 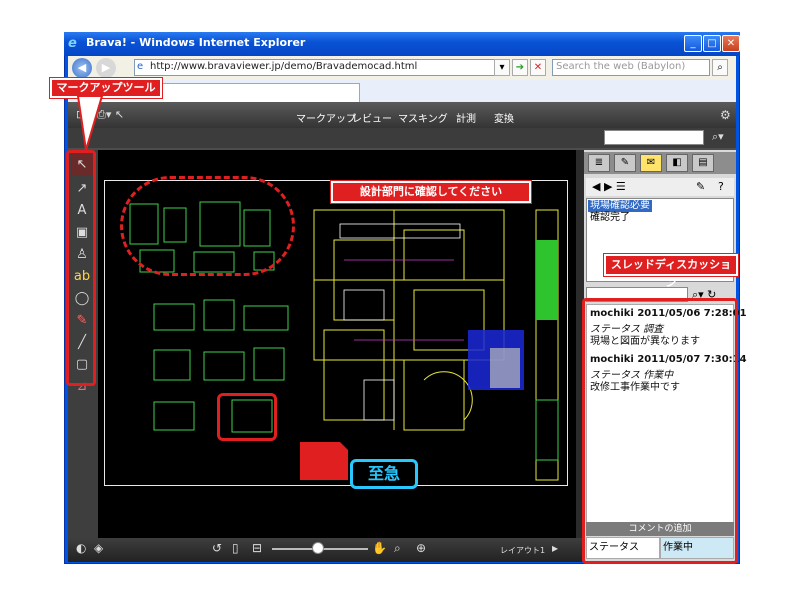 I want to click on highlight-elevation-box, so click(x=247, y=417).